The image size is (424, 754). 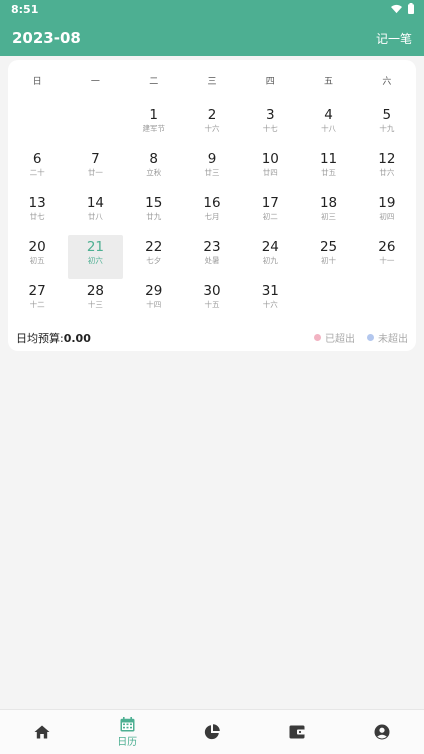 I want to click on month-title: 2023-08, so click(x=46, y=38).